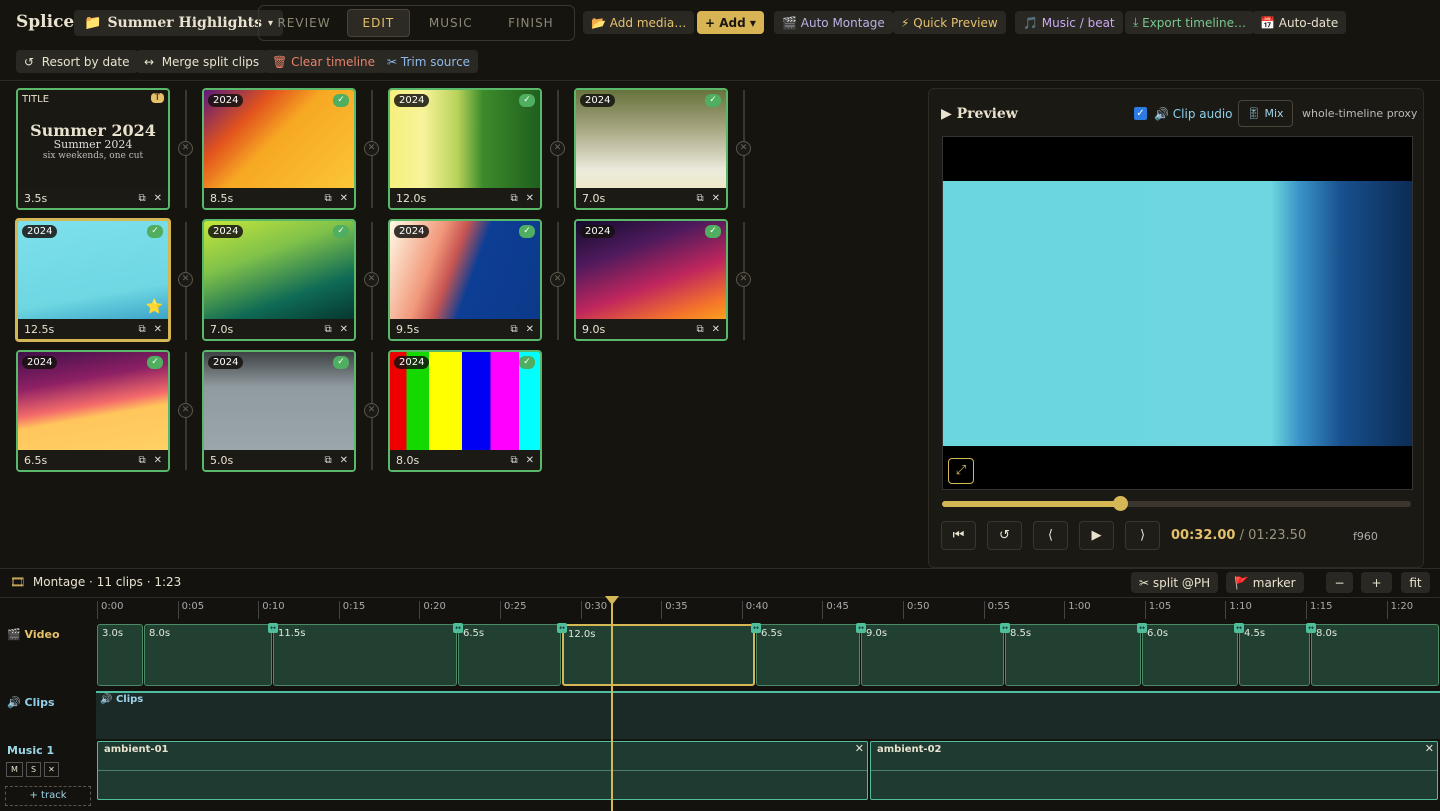  Describe the element at coordinates (1069, 22) in the screenshot. I see `music-beat-button: 🎵 Music / beat` at that location.